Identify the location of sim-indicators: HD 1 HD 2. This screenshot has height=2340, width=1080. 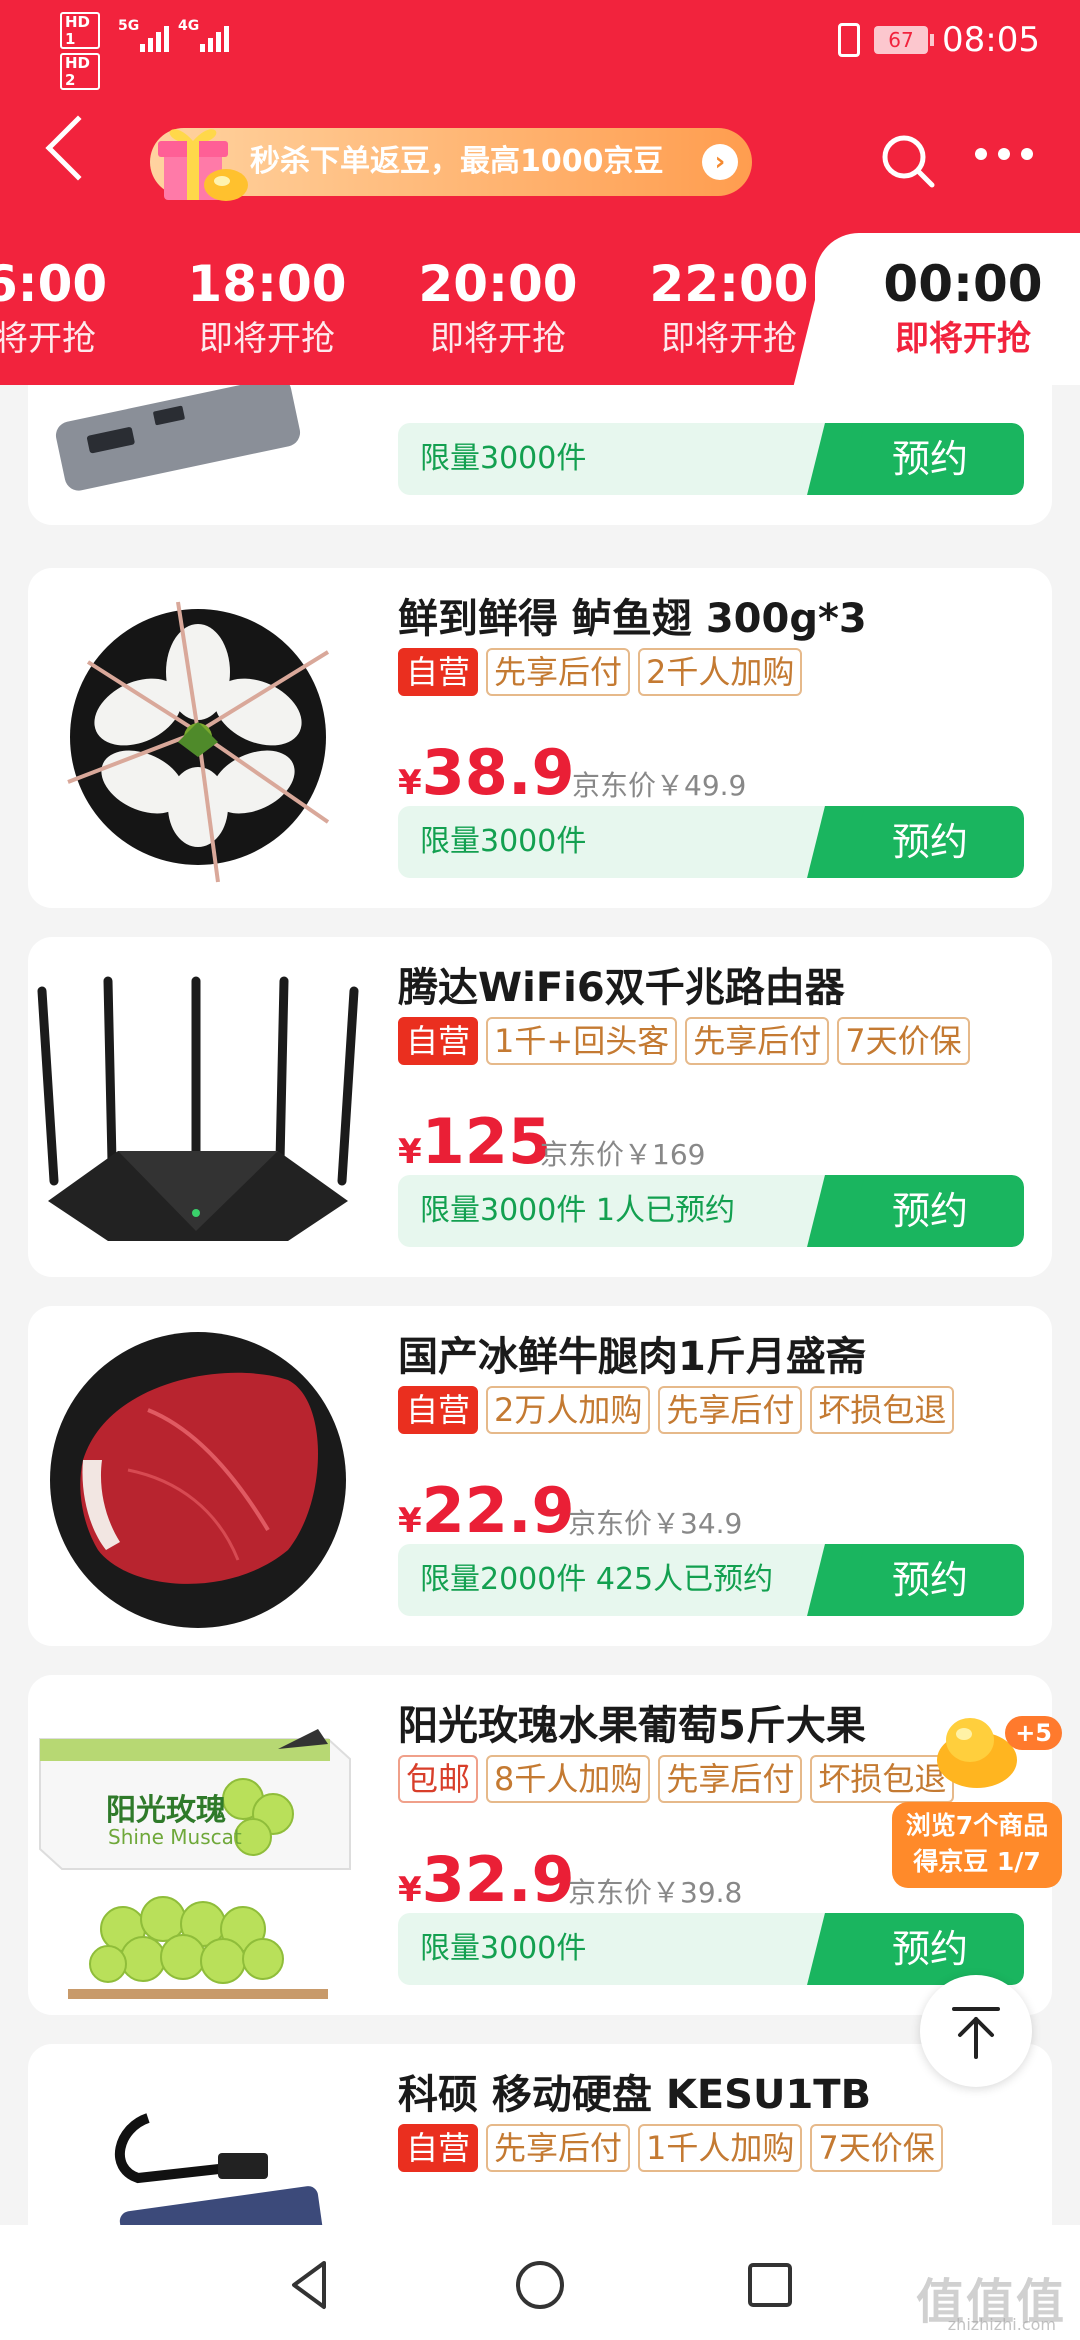
(80, 53).